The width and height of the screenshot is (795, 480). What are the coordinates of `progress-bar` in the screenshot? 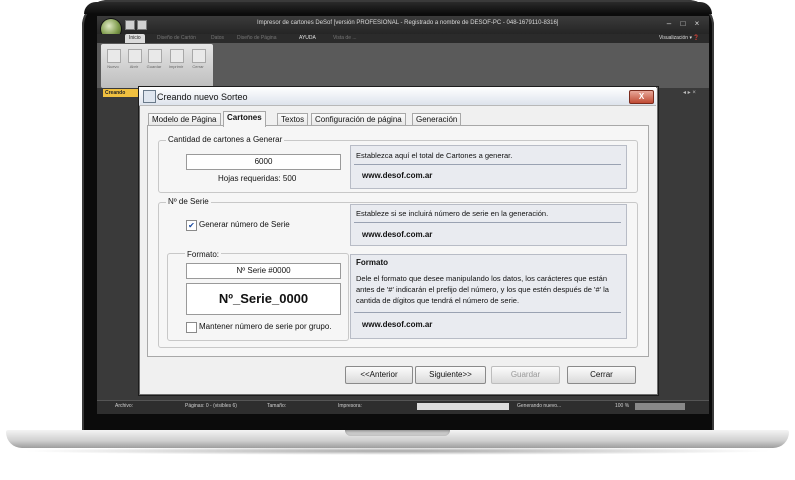 It's located at (463, 406).